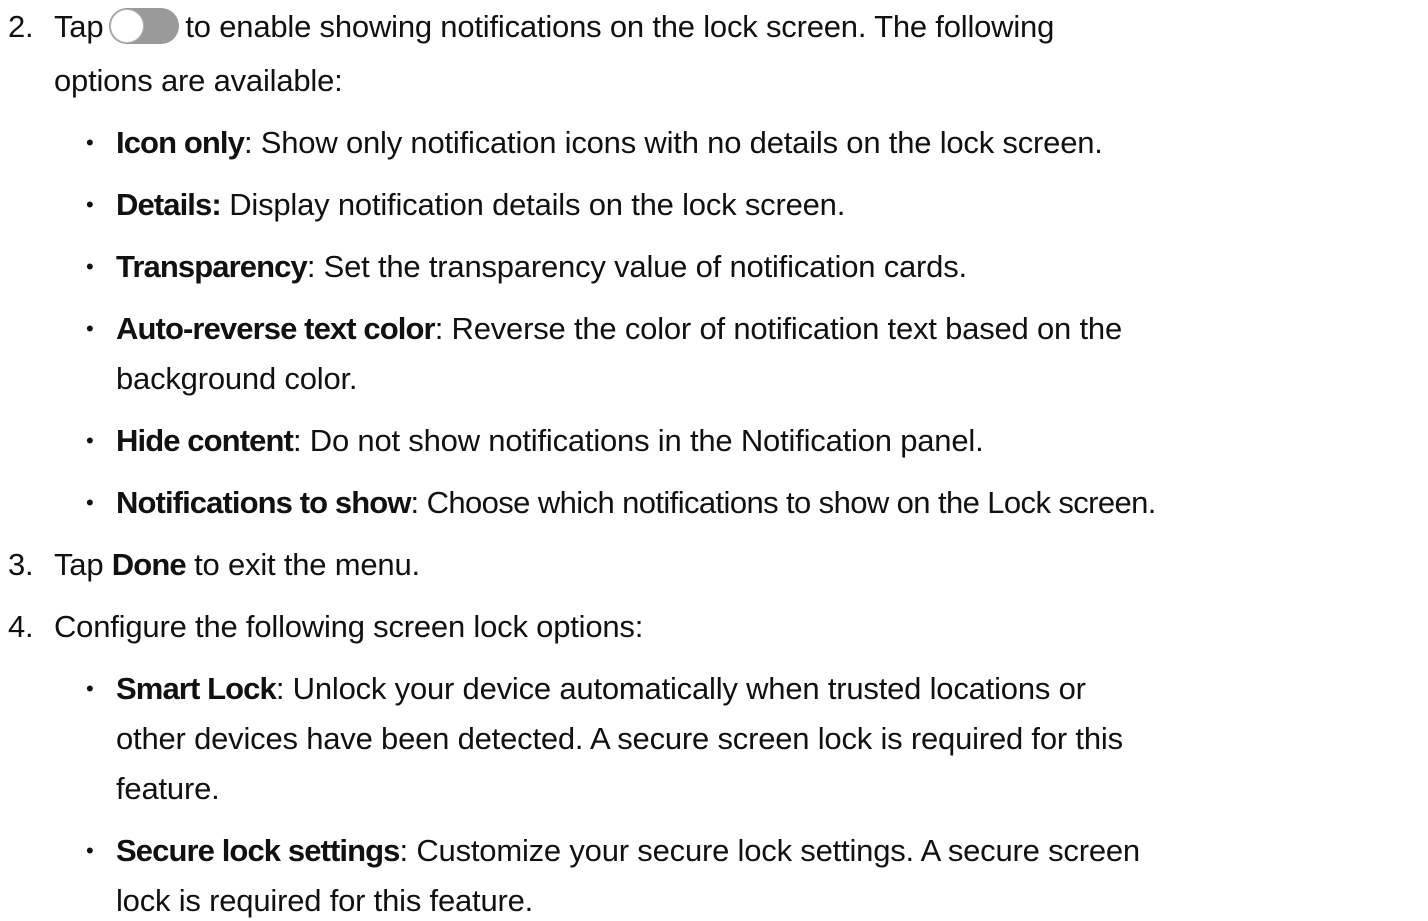 The height and width of the screenshot is (921, 1428). What do you see at coordinates (198, 80) in the screenshot?
I see `step-text: options are available:` at bounding box center [198, 80].